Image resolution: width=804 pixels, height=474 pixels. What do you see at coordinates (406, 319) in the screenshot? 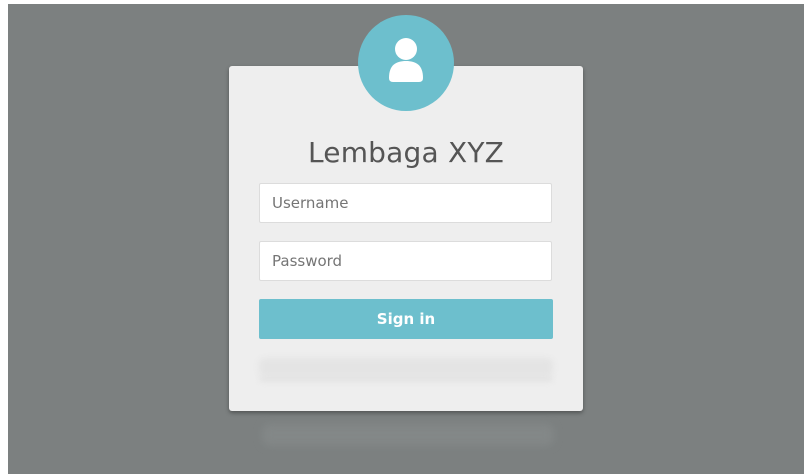
I see `sign-in-button: Sign in` at bounding box center [406, 319].